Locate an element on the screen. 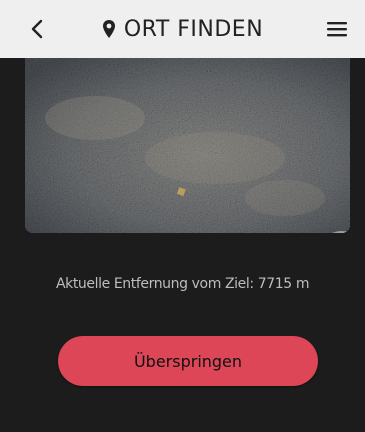 The image size is (365, 432). header-title-group: ORT FINDEN is located at coordinates (182, 29).